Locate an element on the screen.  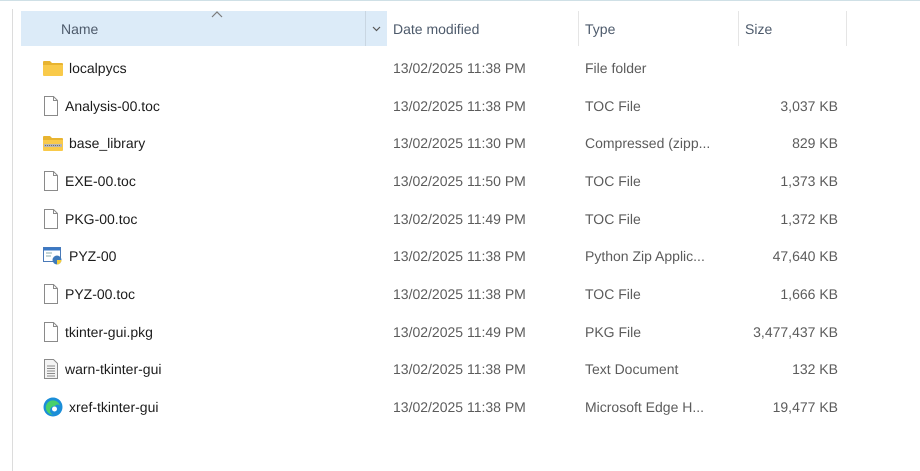
sort-caret-icon is located at coordinates (217, 14).